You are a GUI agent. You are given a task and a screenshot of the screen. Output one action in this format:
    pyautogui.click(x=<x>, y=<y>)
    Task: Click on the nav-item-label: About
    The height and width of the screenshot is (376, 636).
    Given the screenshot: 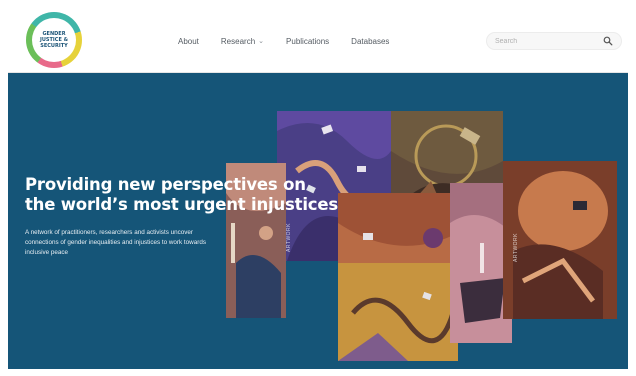 What is the action you would take?
    pyautogui.click(x=188, y=41)
    